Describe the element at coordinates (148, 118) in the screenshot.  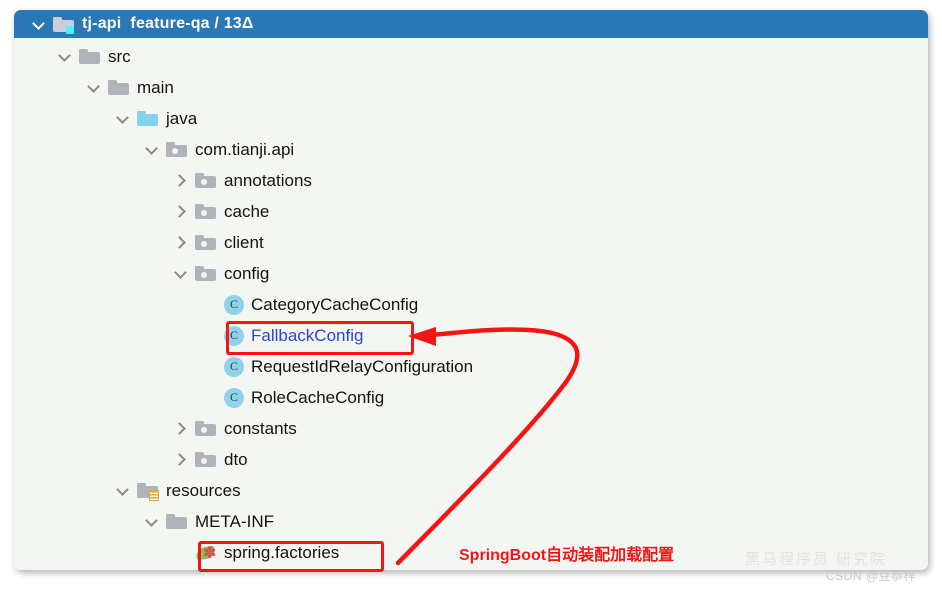
I see `source-root-folder-icon` at that location.